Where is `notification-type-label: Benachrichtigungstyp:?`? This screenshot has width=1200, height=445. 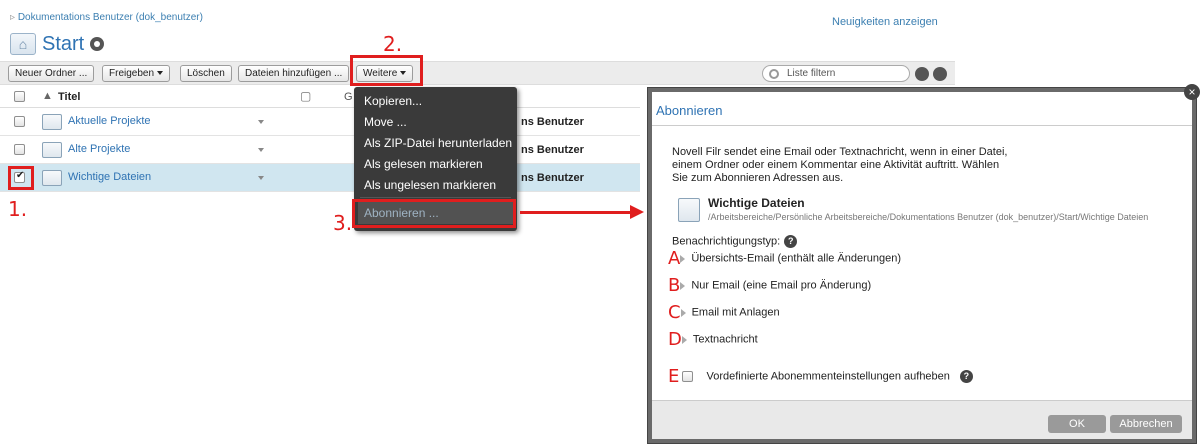 notification-type-label: Benachrichtigungstyp:? is located at coordinates (735, 241).